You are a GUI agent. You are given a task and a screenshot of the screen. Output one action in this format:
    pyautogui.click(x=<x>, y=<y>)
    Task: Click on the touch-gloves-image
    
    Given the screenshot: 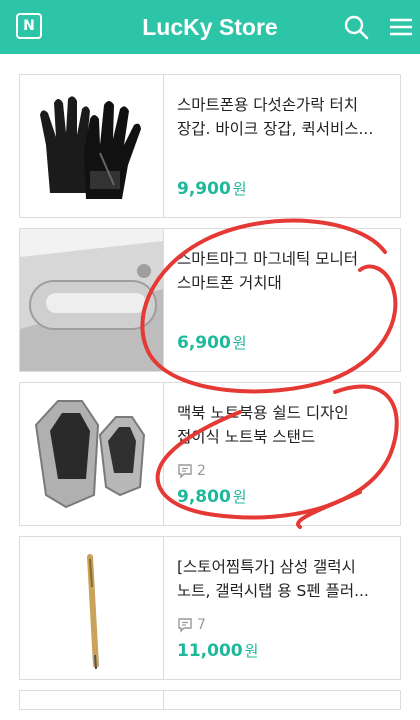 What is the action you would take?
    pyautogui.click(x=91, y=146)
    